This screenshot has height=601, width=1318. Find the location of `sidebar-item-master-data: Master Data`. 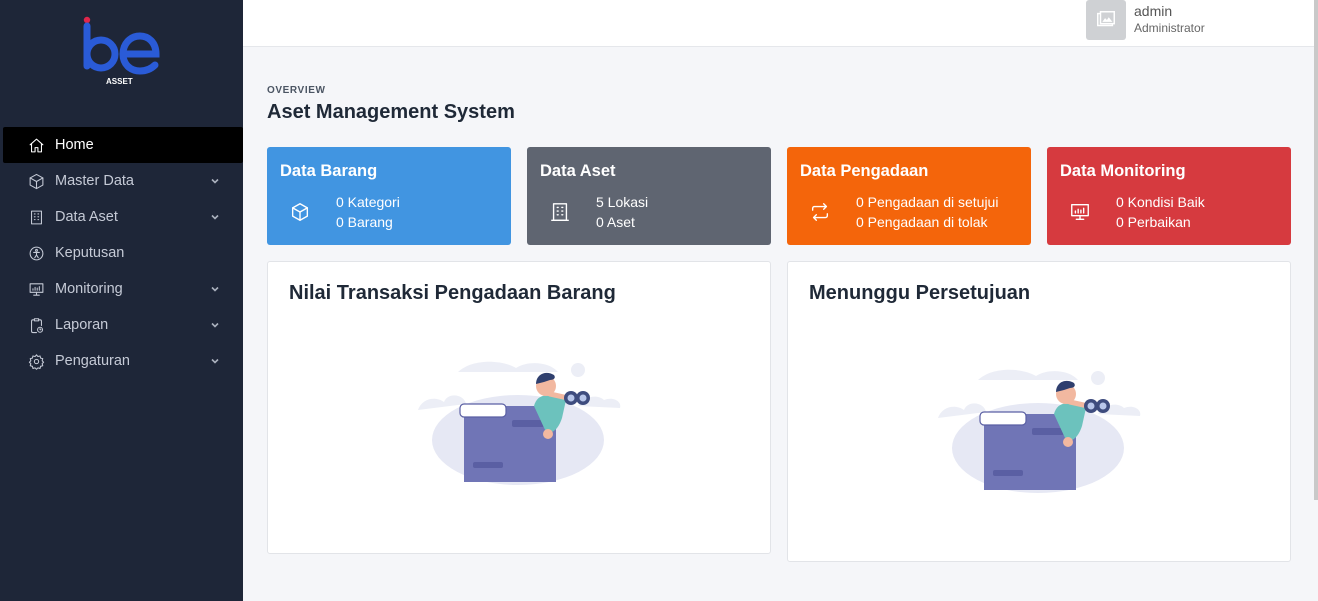

sidebar-item-master-data: Master Data is located at coordinates (123, 181).